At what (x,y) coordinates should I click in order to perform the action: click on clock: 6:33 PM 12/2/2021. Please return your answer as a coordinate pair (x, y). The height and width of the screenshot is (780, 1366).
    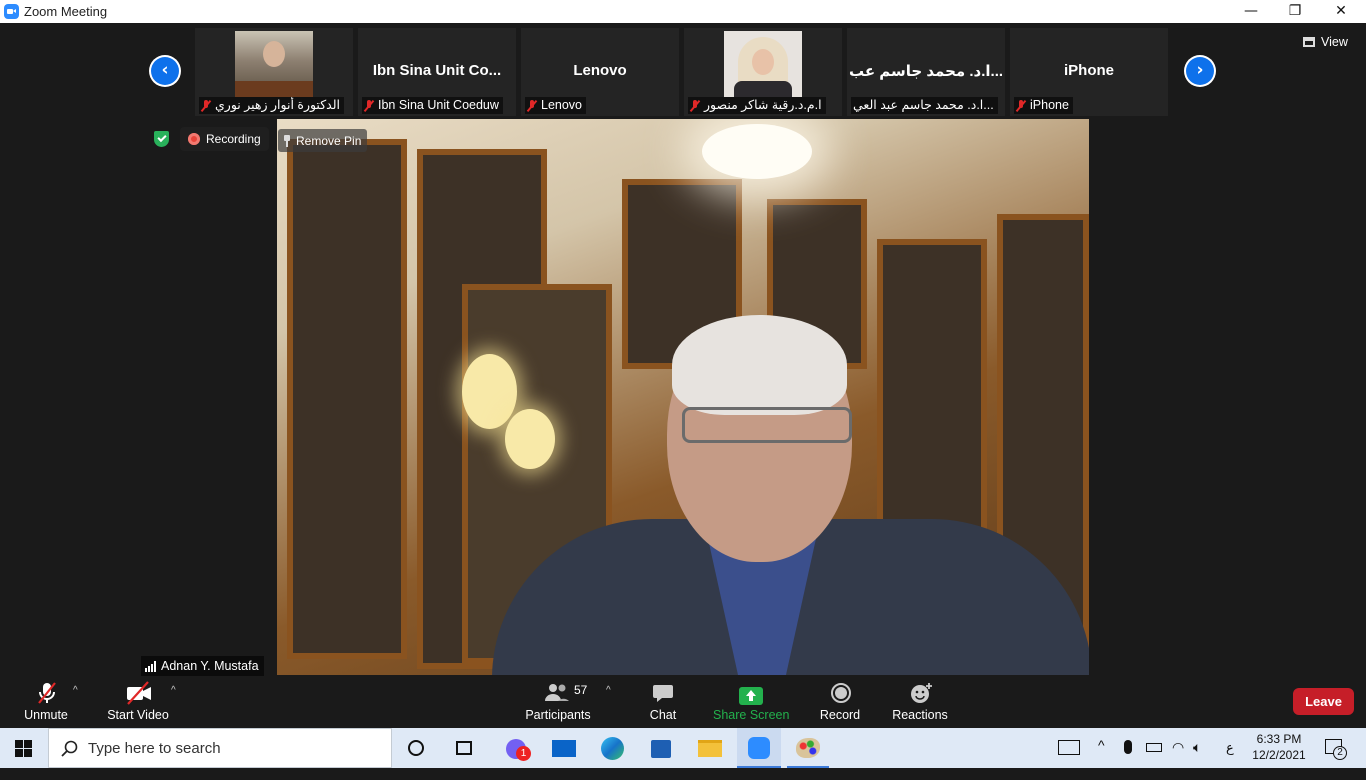
    Looking at the image, I should click on (1279, 748).